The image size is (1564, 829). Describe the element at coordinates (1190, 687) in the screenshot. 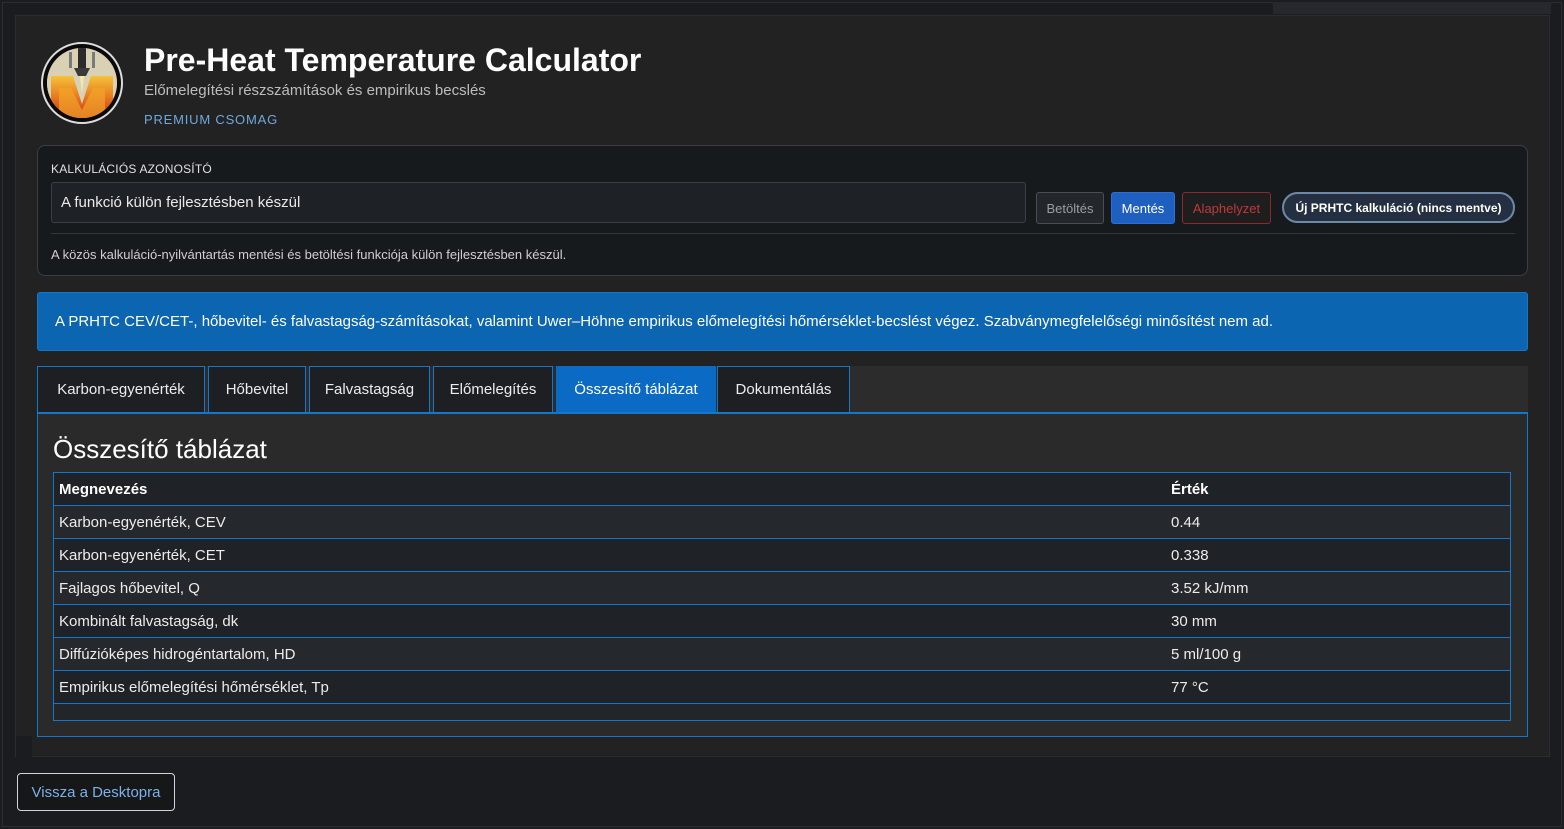

I see `row-value: 77 °C` at that location.